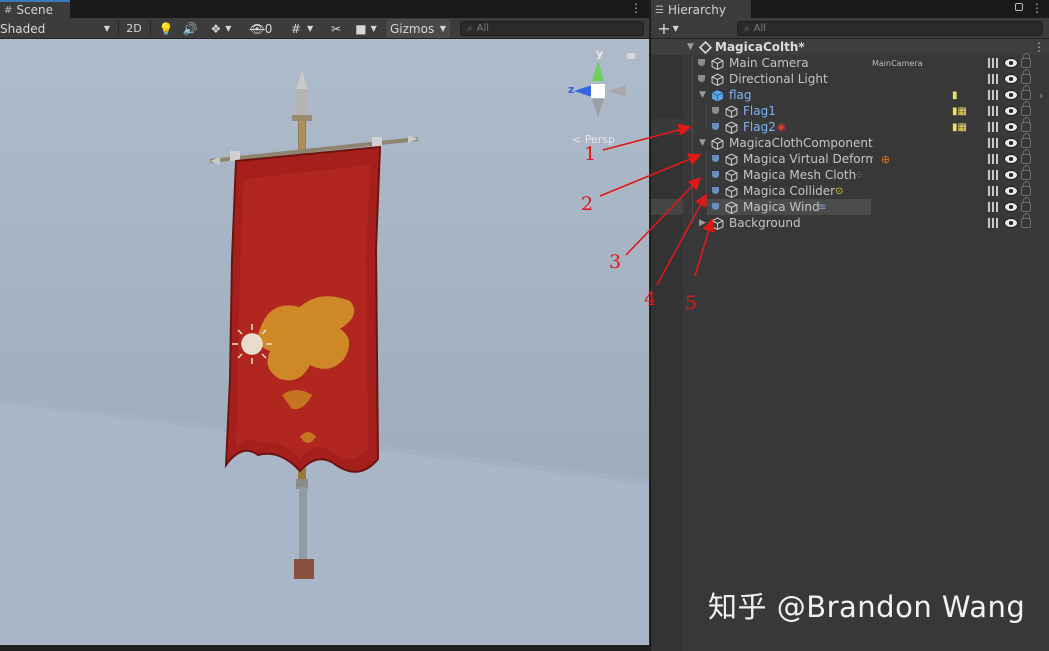  What do you see at coordinates (850, 62) in the screenshot?
I see `hierarchy-row-main-camera: Main Camera MainCamera` at bounding box center [850, 62].